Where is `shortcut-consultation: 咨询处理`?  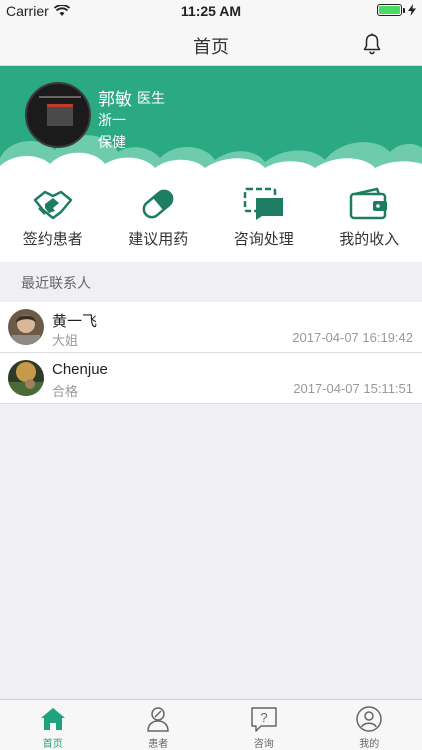
shortcut-consultation: 咨询处理 is located at coordinates (264, 220).